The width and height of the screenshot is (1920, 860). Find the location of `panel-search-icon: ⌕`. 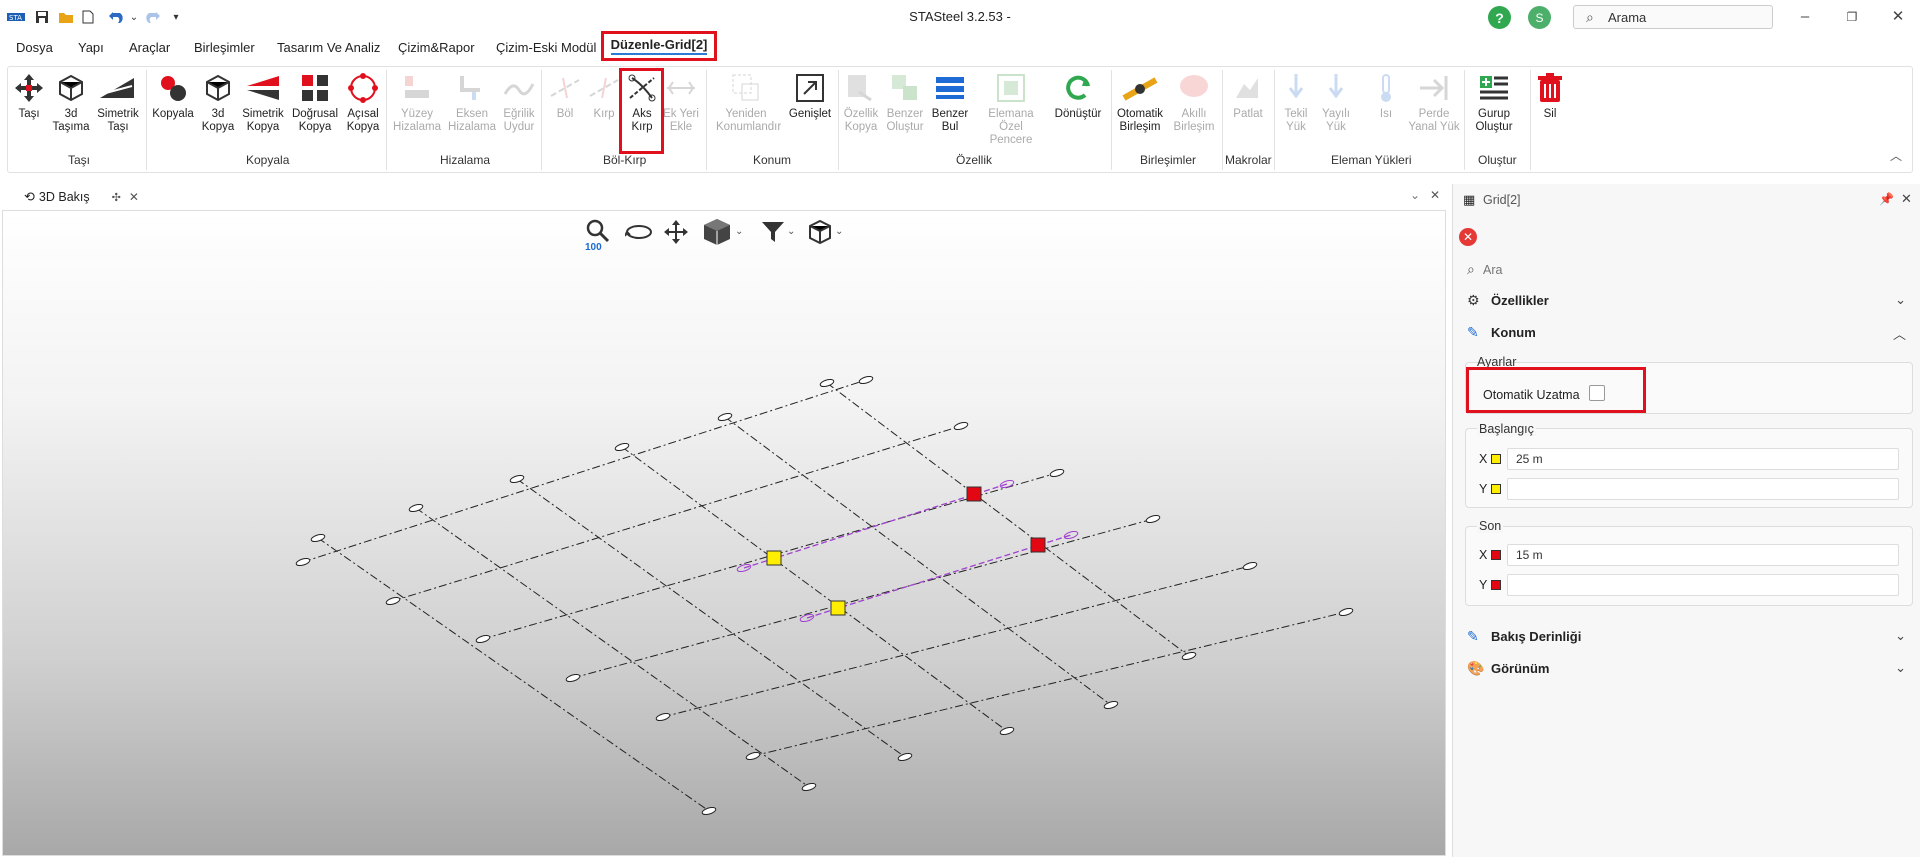

panel-search-icon: ⌕ is located at coordinates (1471, 269).